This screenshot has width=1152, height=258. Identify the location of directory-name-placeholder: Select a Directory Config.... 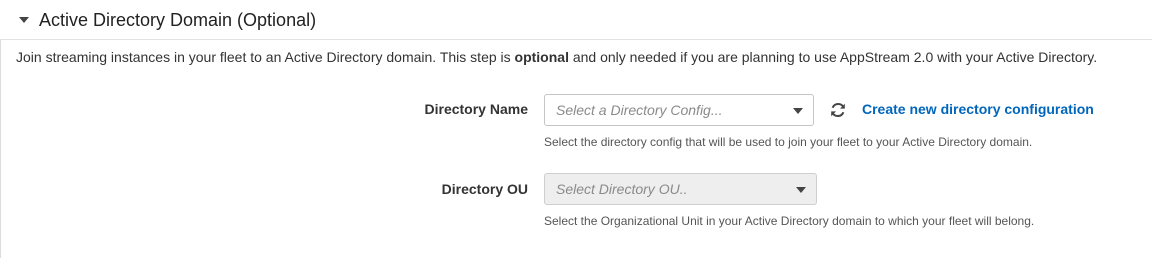
(639, 110).